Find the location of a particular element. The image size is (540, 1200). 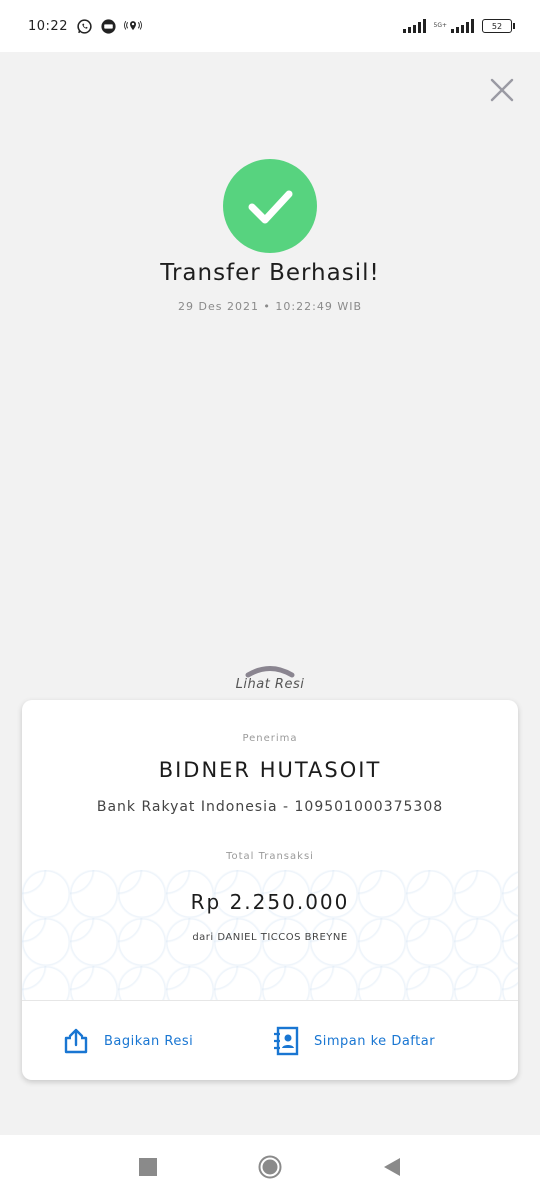

notification-icon is located at coordinates (109, 26).